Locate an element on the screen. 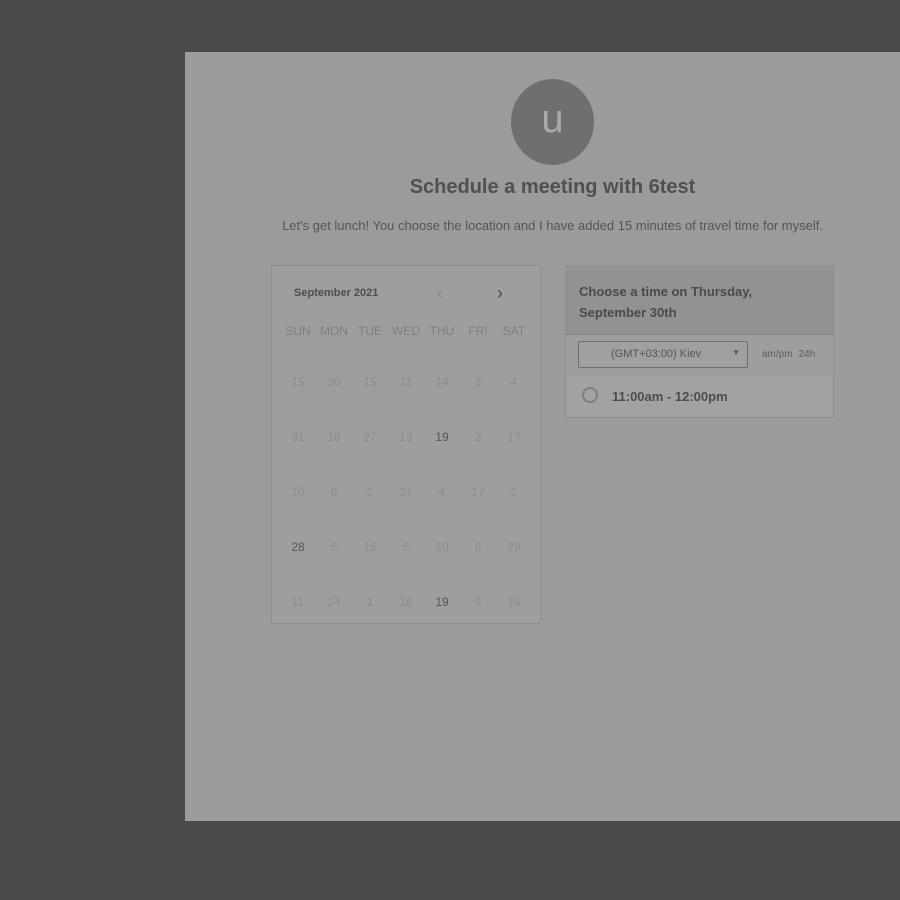 Image resolution: width=900 pixels, height=900 pixels. chevron-right-icon: › is located at coordinates (500, 293).